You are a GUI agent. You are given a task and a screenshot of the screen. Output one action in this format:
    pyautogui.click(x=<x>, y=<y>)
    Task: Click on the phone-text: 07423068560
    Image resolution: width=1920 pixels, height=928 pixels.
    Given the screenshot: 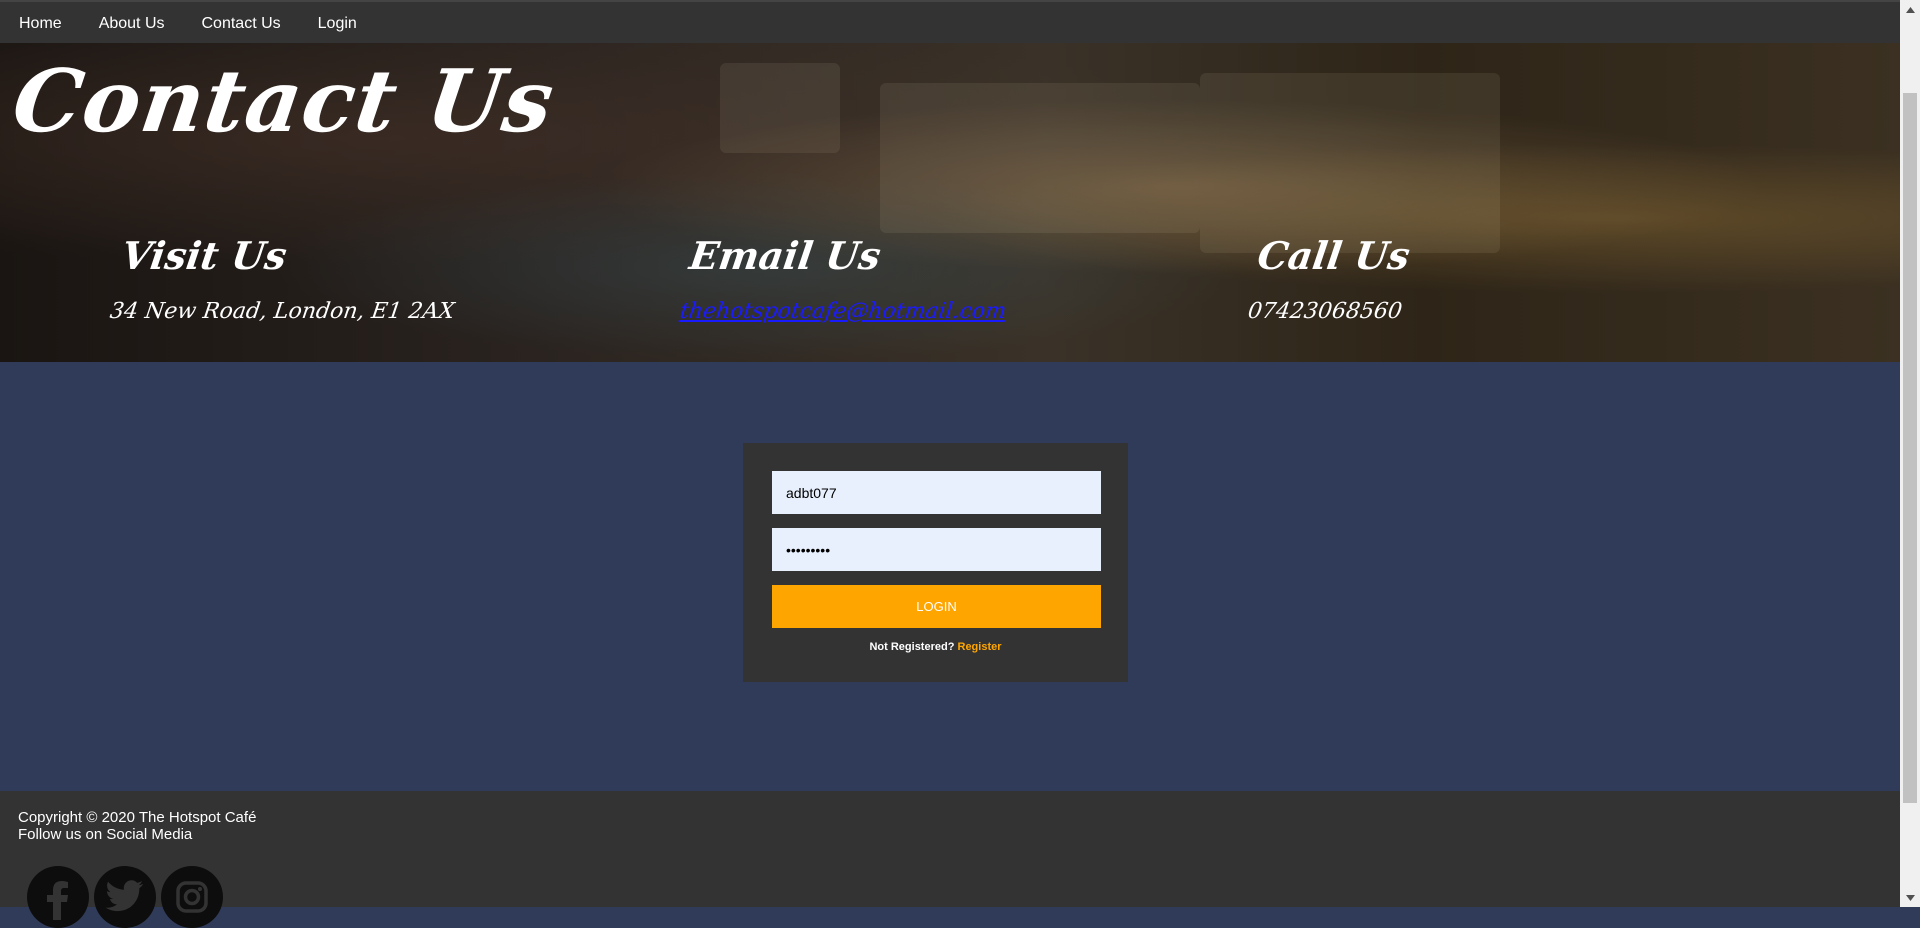 What is the action you would take?
    pyautogui.click(x=1325, y=311)
    